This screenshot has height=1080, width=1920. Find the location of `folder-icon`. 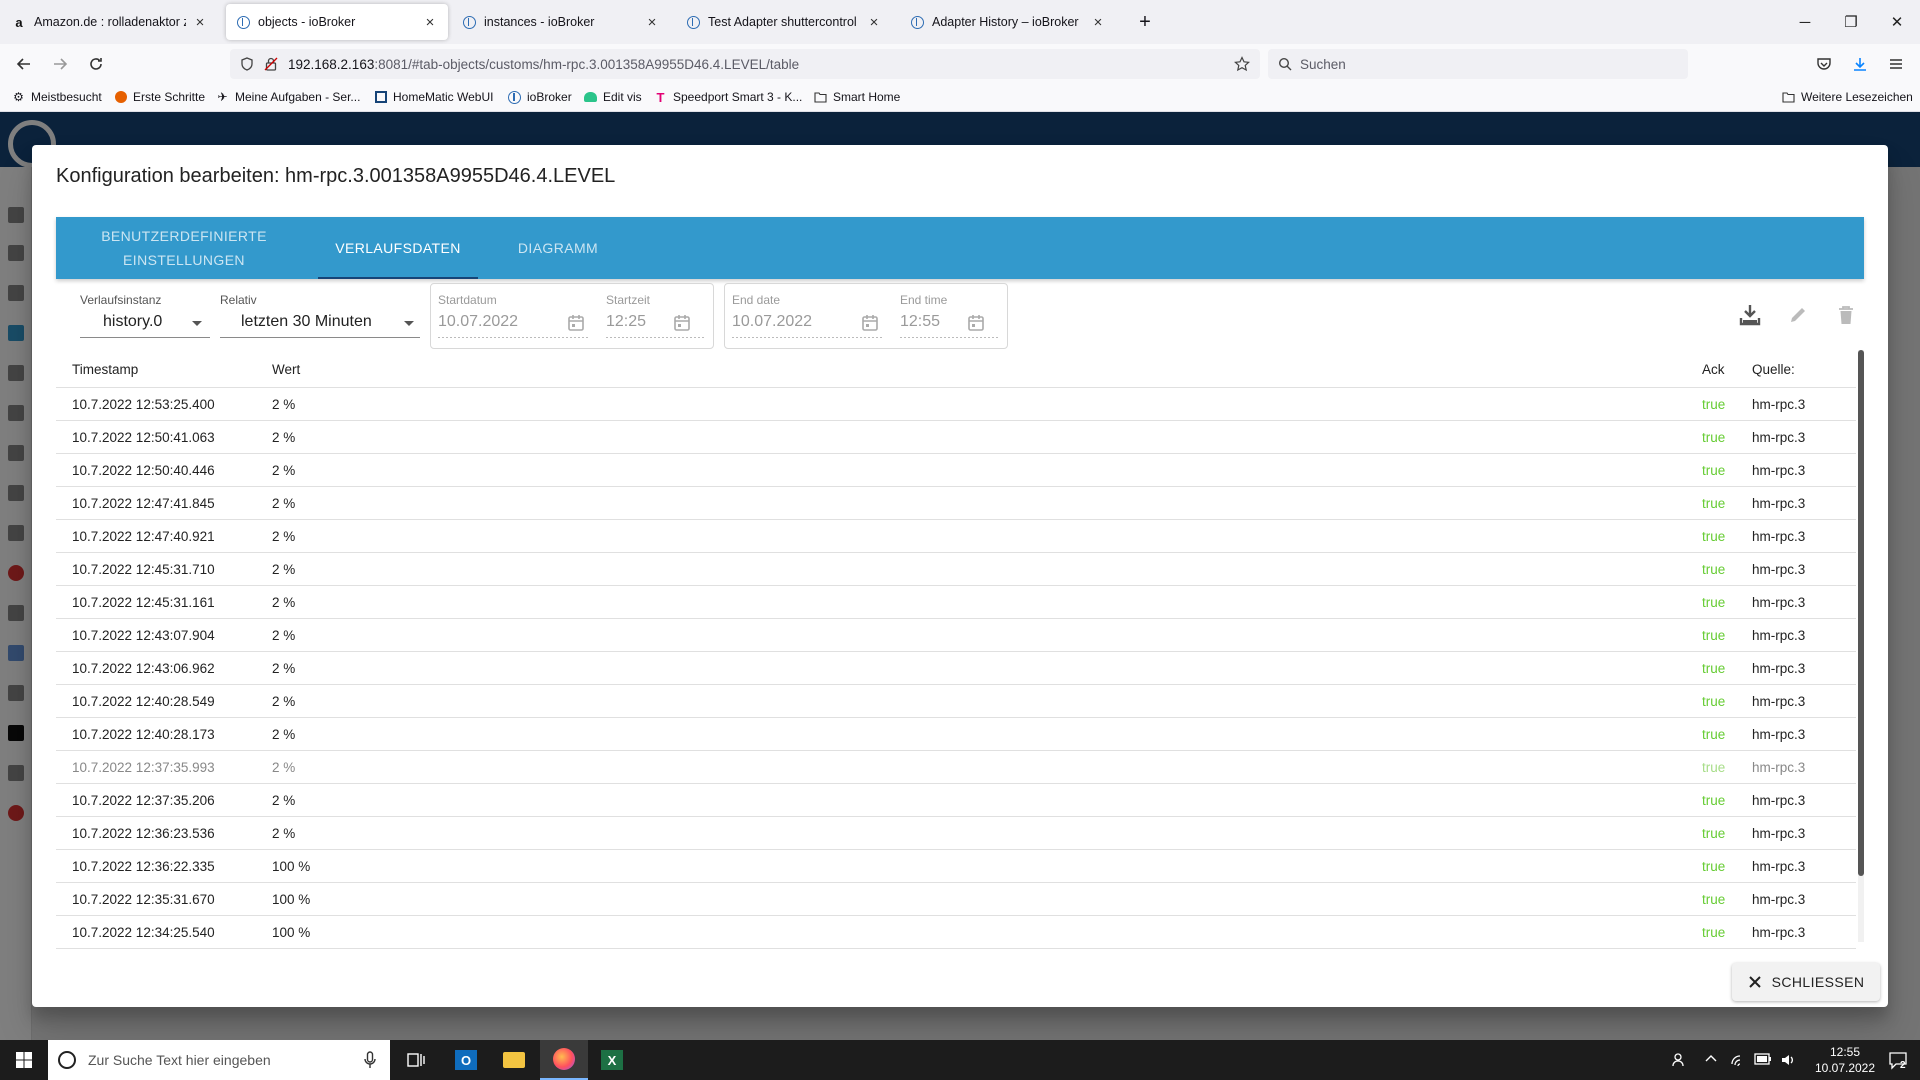

folder-icon is located at coordinates (514, 1060).